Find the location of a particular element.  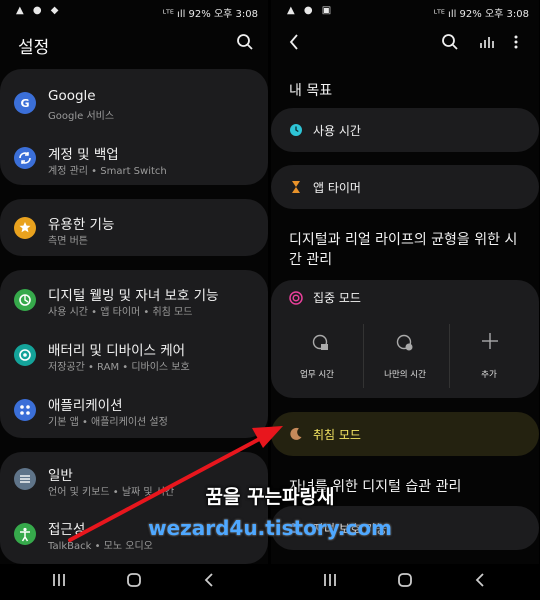

watermark-title: 꿈을 꾸는파랑새 is located at coordinates (270, 497).